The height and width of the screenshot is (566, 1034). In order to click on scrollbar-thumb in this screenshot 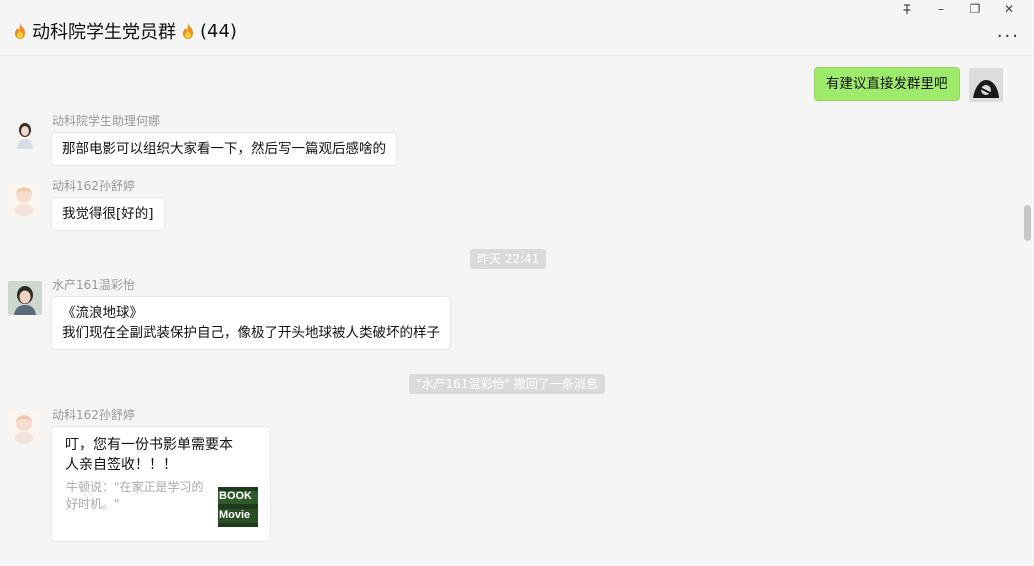, I will do `click(1027, 223)`.